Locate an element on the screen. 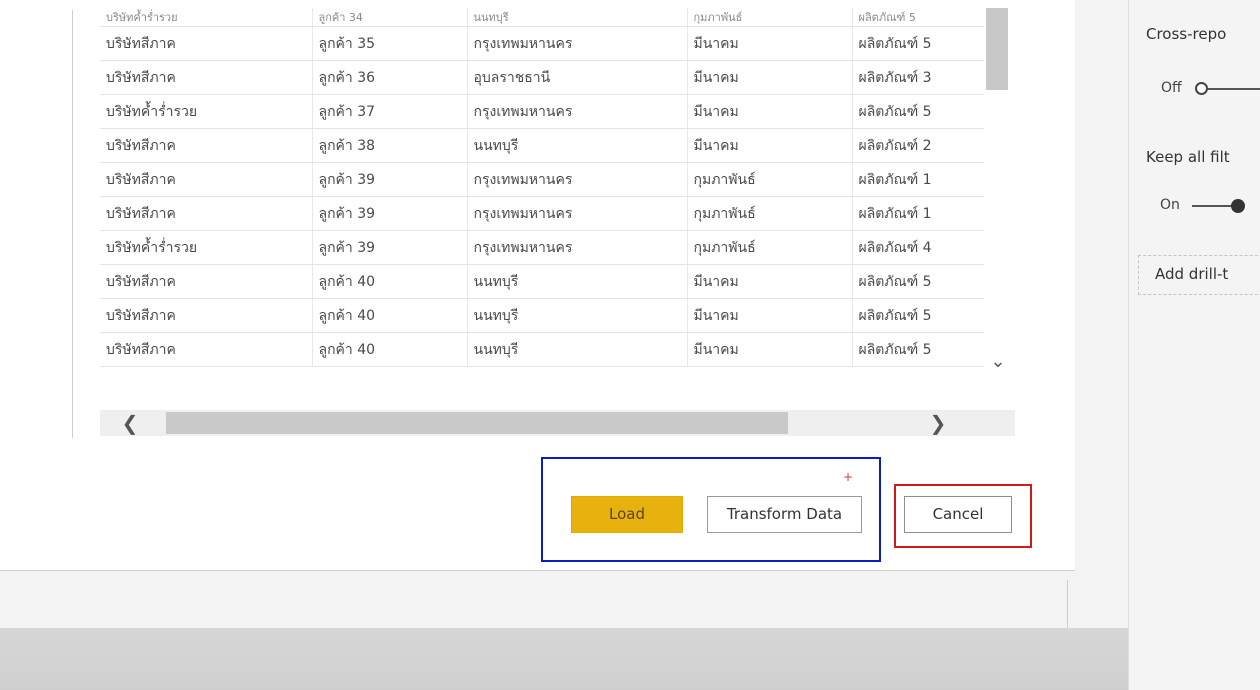 The image size is (1260, 690). load-button: Load is located at coordinates (627, 514).